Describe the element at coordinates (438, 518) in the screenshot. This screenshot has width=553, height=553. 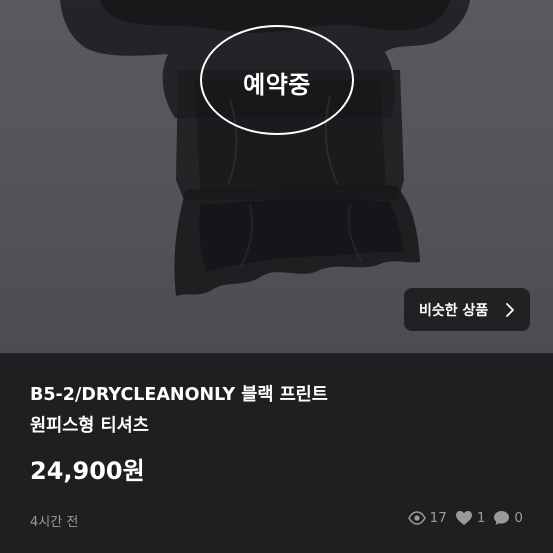
I see `view-count-value: 17` at that location.